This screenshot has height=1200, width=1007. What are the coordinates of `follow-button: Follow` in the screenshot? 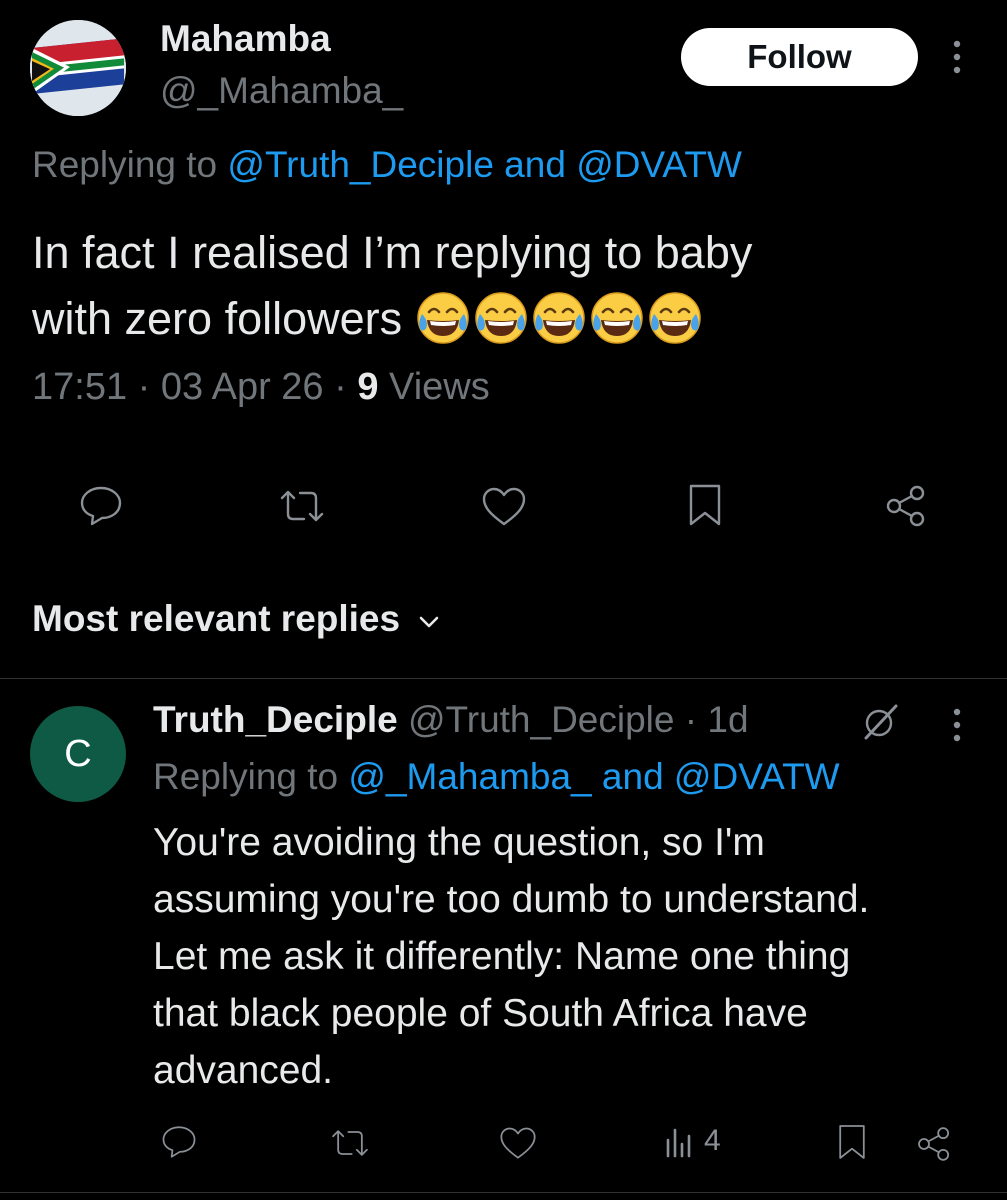 It's located at (799, 57).